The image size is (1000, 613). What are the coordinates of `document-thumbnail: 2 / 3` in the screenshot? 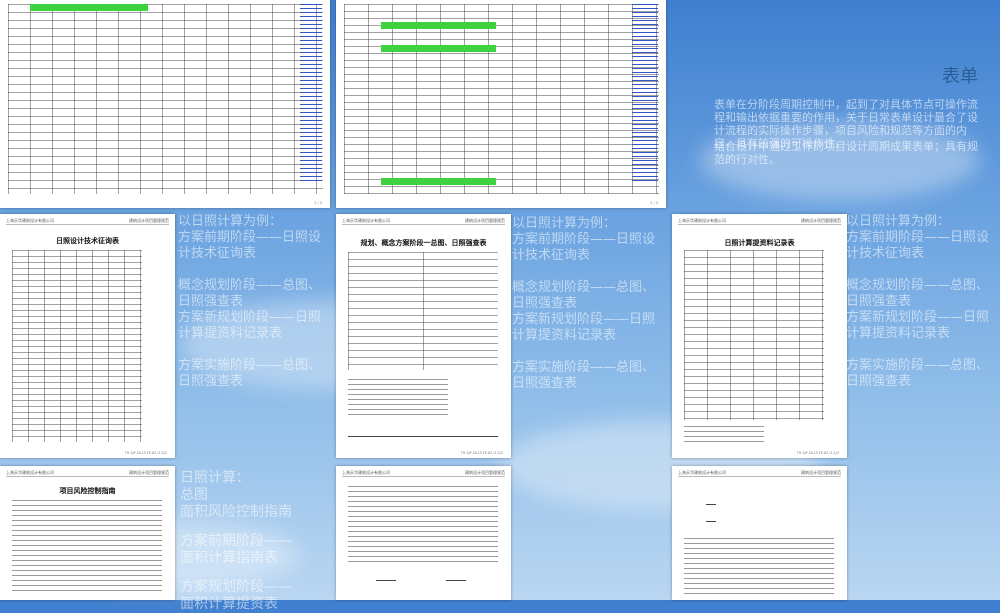 It's located at (501, 104).